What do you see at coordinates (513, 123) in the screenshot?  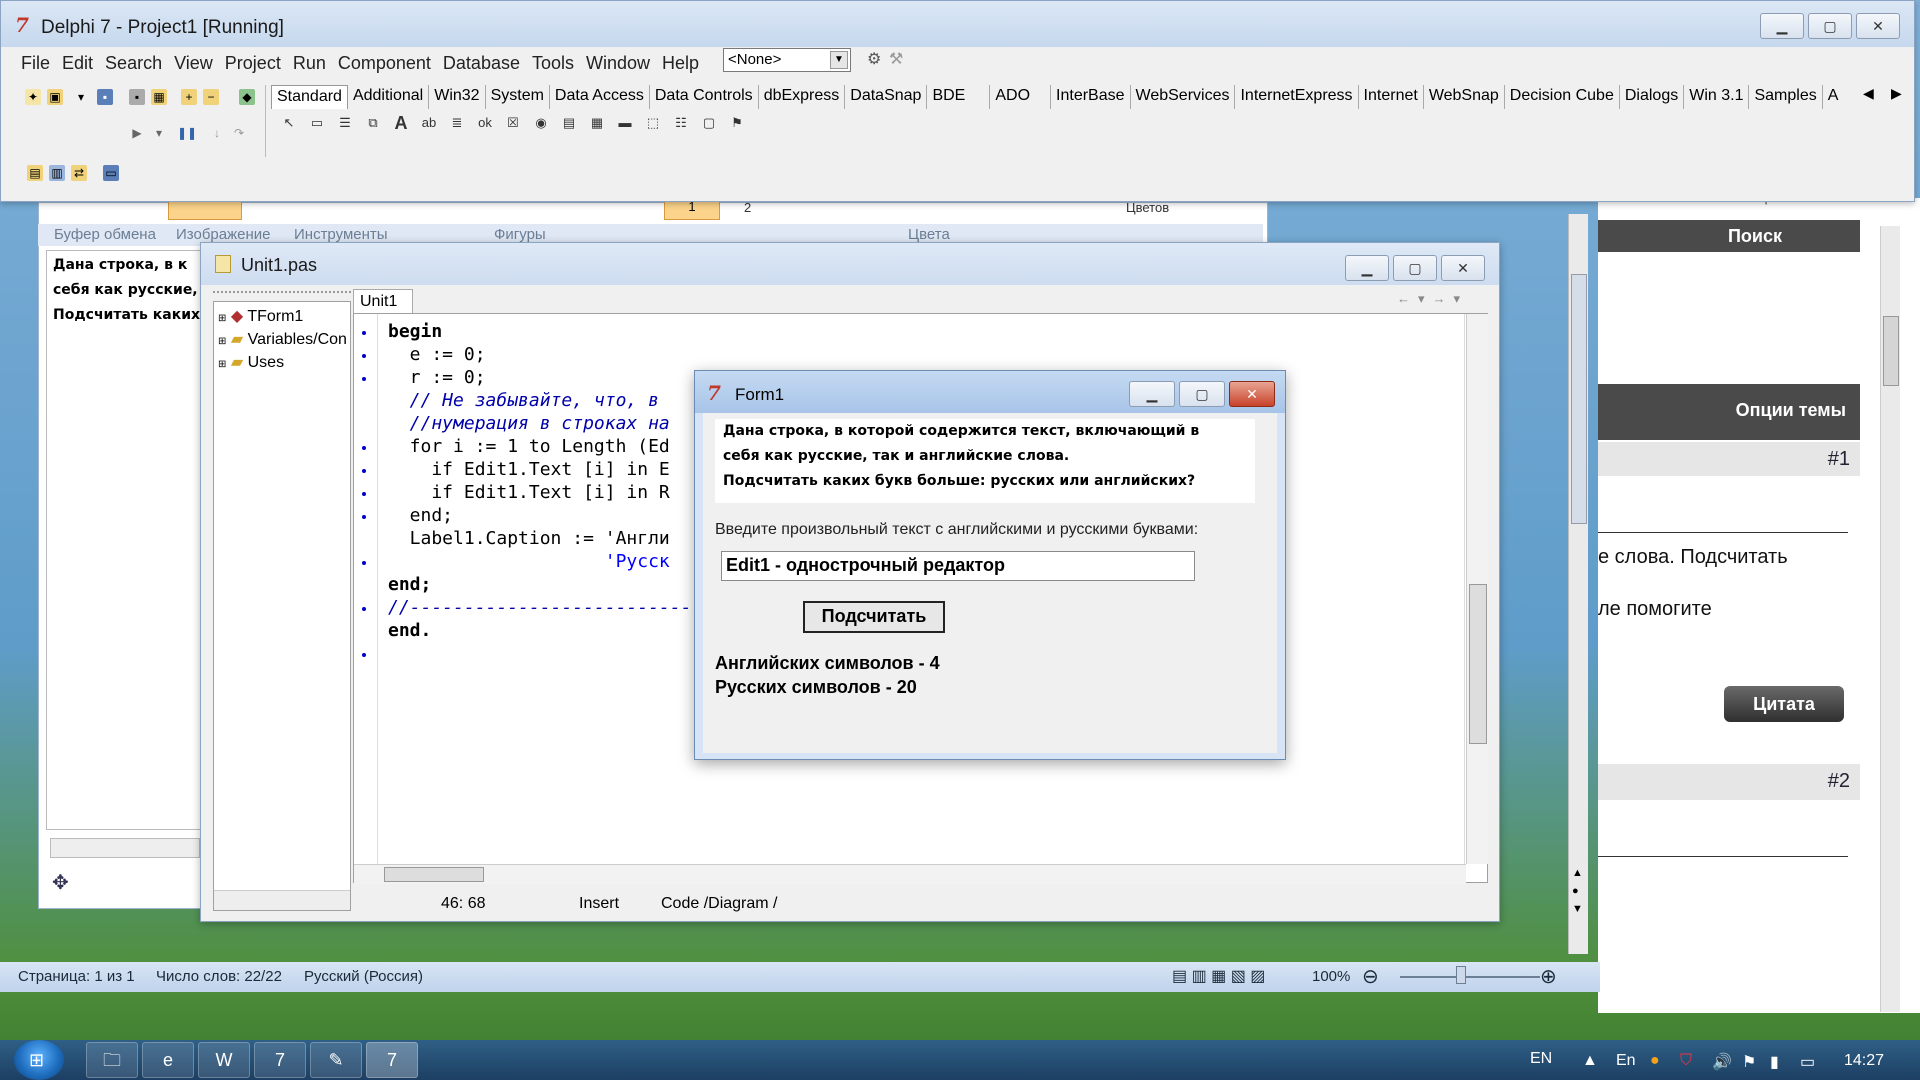 I see `checkbox-icon: ☒` at bounding box center [513, 123].